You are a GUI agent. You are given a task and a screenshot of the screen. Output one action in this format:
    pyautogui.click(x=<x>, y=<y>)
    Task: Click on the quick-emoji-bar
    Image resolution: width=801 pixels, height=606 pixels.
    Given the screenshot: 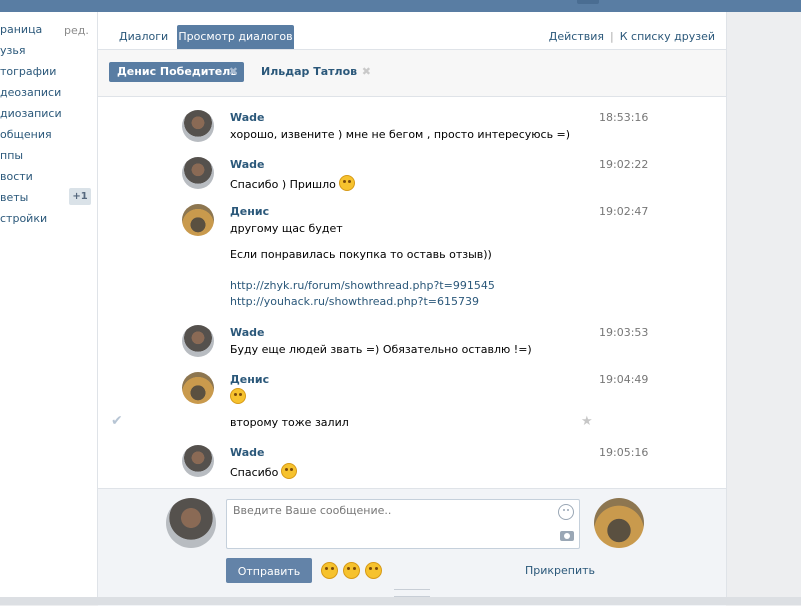 What is the action you would take?
    pyautogui.click(x=354, y=570)
    